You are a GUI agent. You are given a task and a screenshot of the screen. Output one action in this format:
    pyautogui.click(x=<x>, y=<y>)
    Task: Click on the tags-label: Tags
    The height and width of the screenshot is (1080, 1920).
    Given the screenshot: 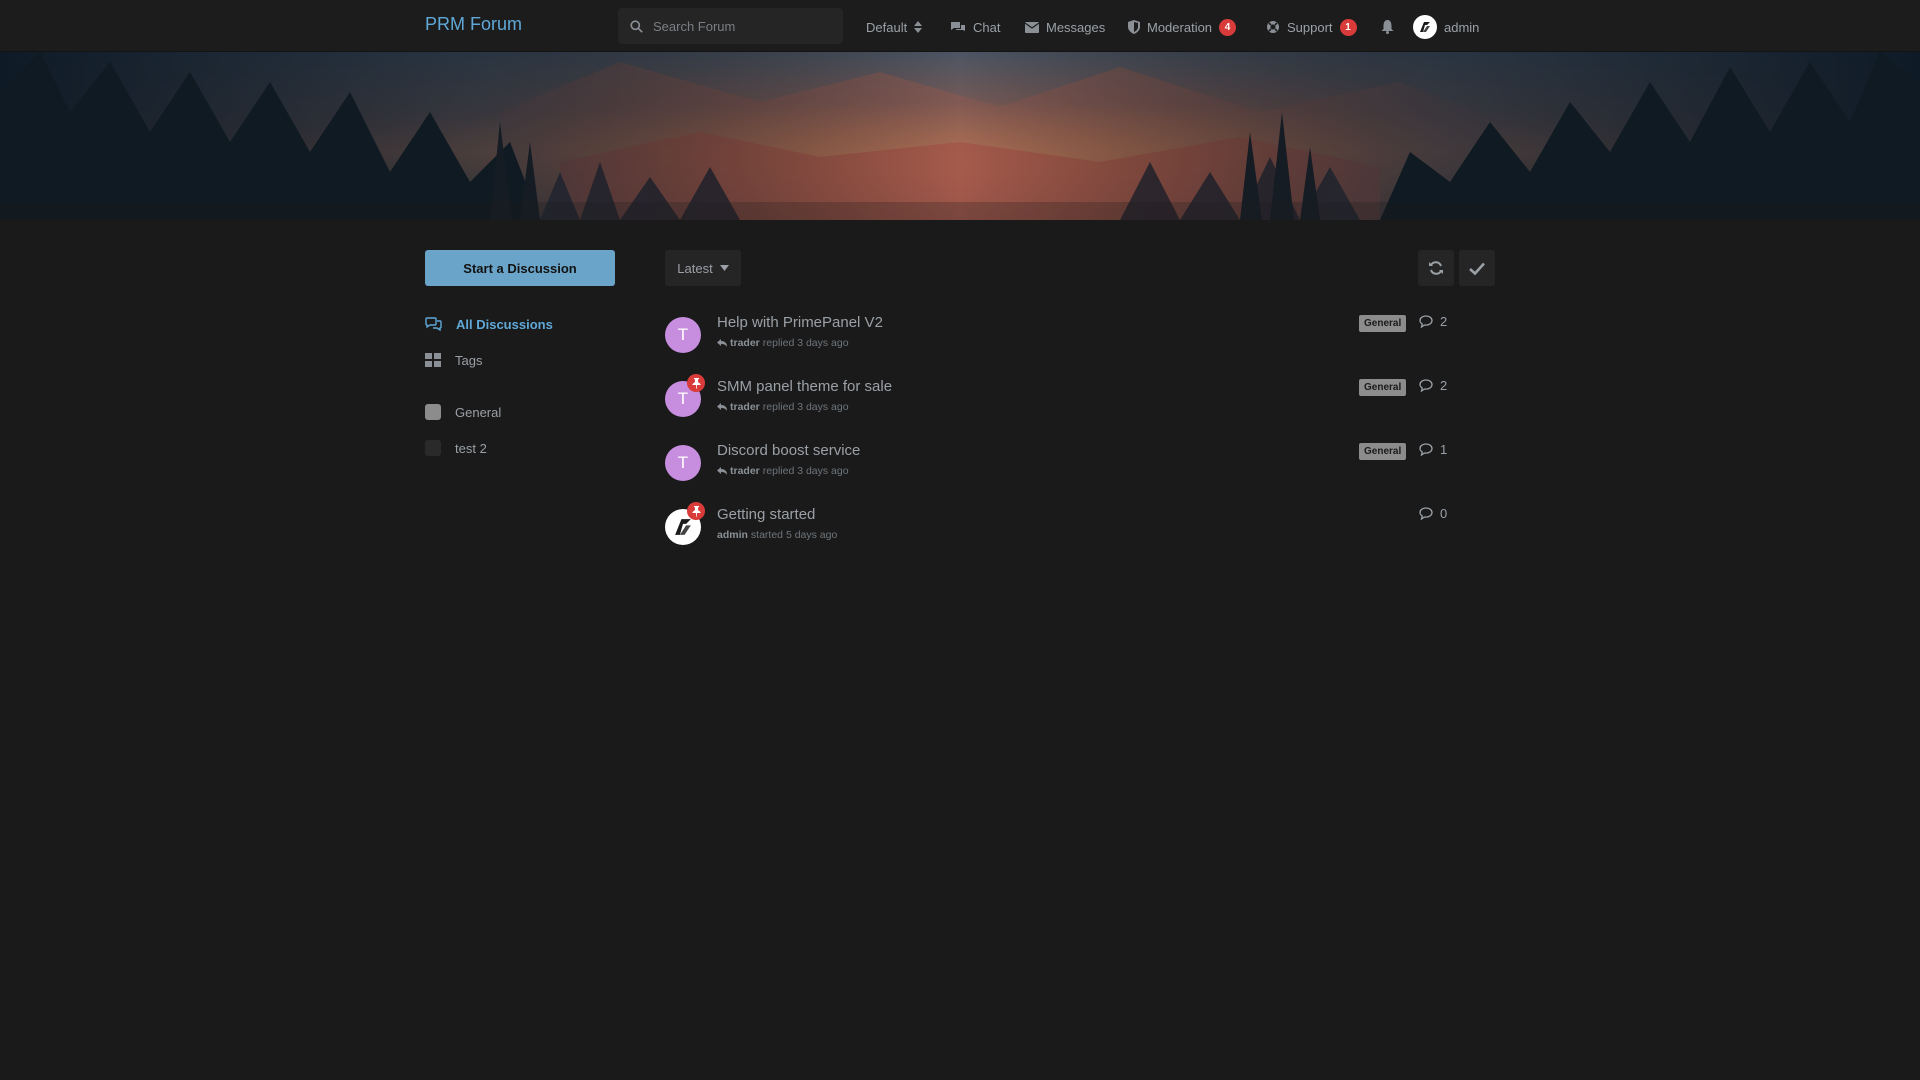 What is the action you would take?
    pyautogui.click(x=469, y=360)
    